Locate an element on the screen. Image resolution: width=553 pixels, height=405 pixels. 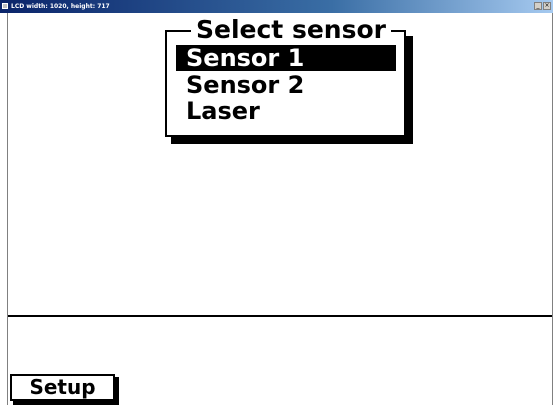
window-app-icon is located at coordinates (5, 6).